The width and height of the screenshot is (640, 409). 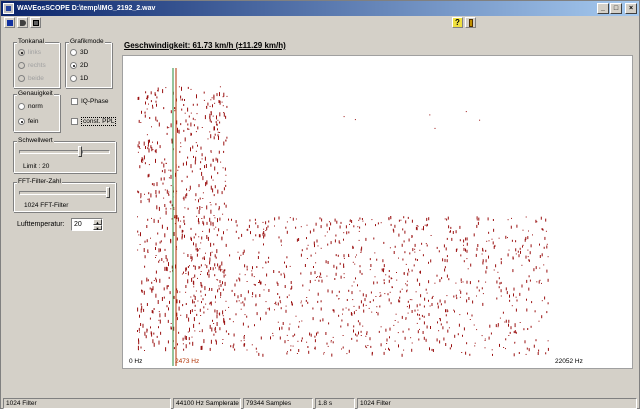 What do you see at coordinates (616, 8) in the screenshot?
I see `maximize-button: □` at bounding box center [616, 8].